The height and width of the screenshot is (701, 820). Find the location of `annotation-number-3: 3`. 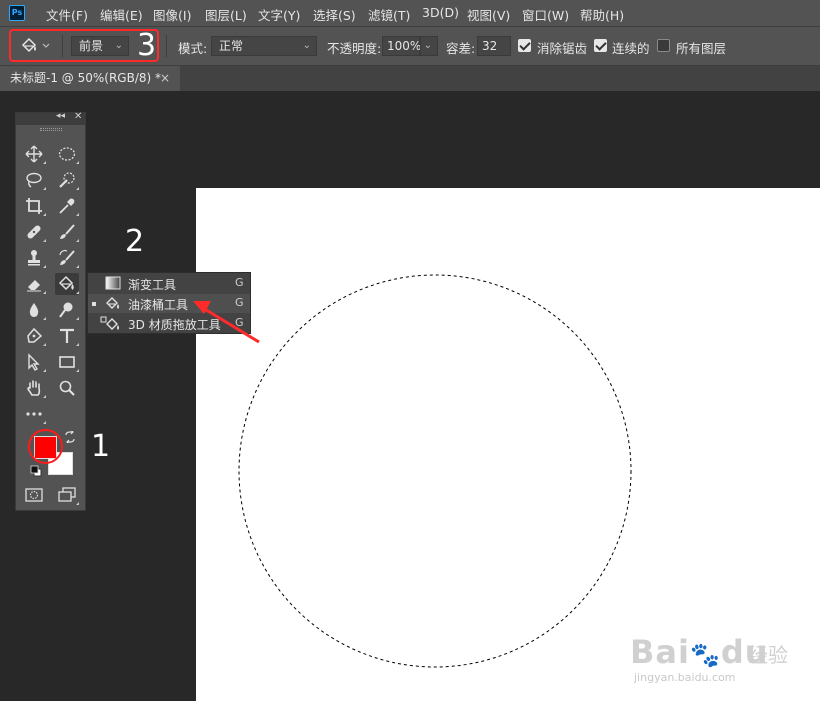

annotation-number-3: 3 is located at coordinates (147, 45).